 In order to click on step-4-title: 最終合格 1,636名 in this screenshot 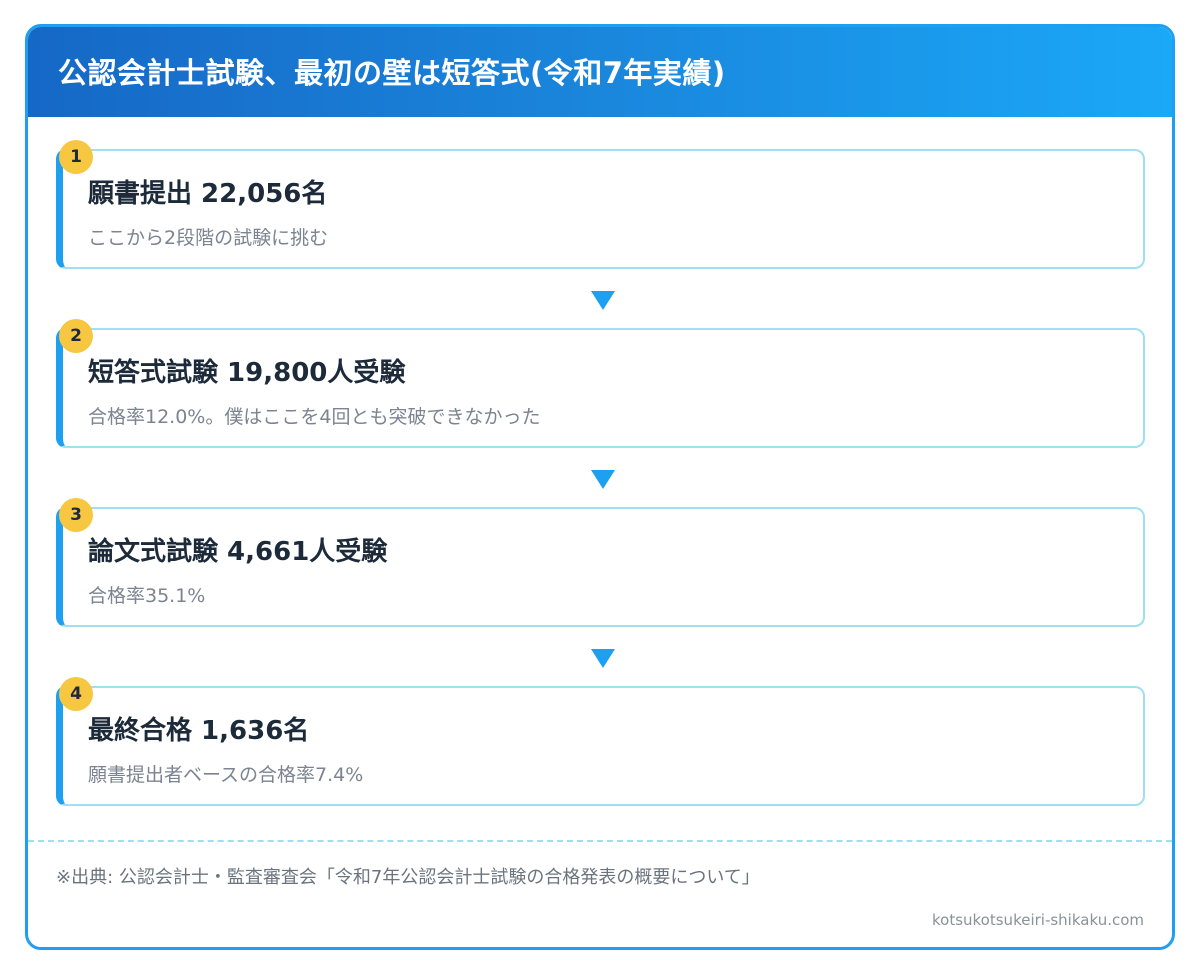, I will do `click(199, 731)`.